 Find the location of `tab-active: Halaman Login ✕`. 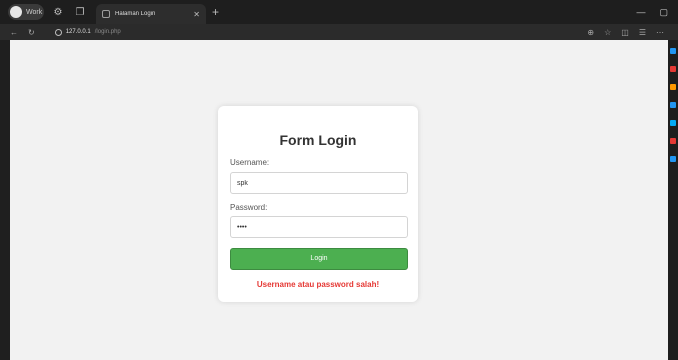

tab-active: Halaman Login ✕ is located at coordinates (151, 14).